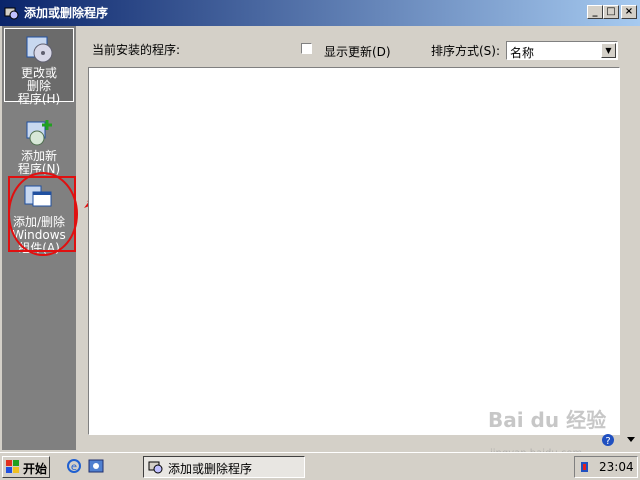 This screenshot has width=640, height=480. Describe the element at coordinates (39, 133) in the screenshot. I see `add-new-programs-icon` at that location.